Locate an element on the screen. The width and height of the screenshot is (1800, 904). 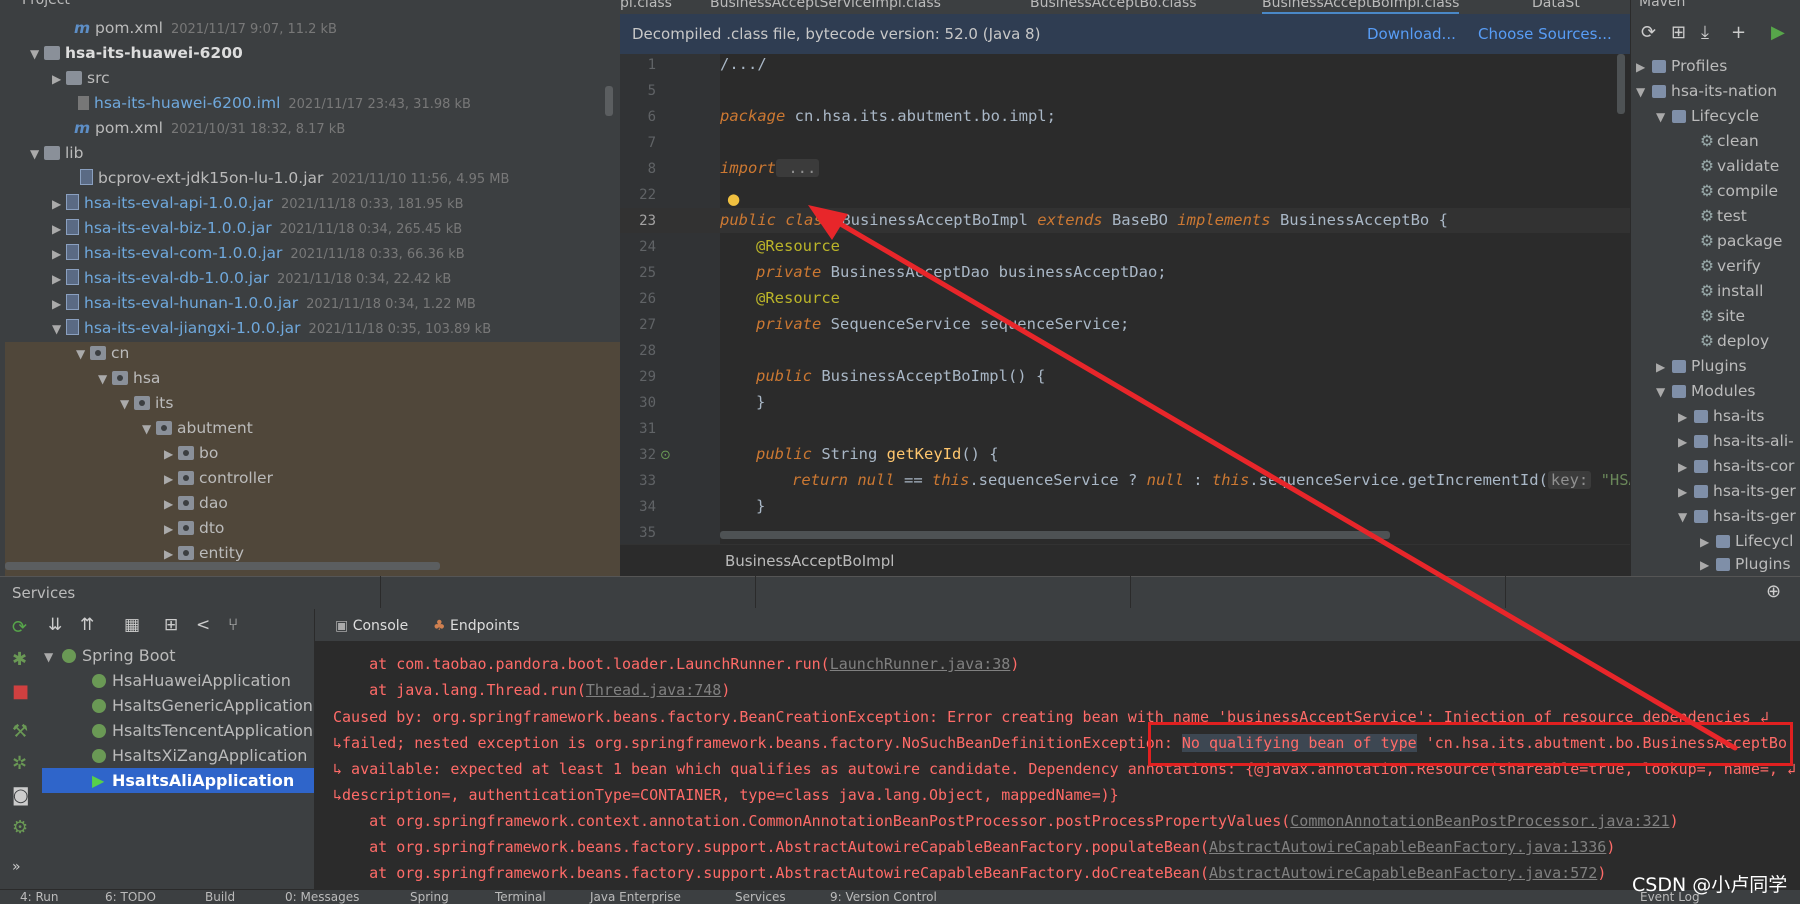
tree-item-pom: m pom.xml 2021/10/31 18:32, 8.17 kB is located at coordinates (209, 128).